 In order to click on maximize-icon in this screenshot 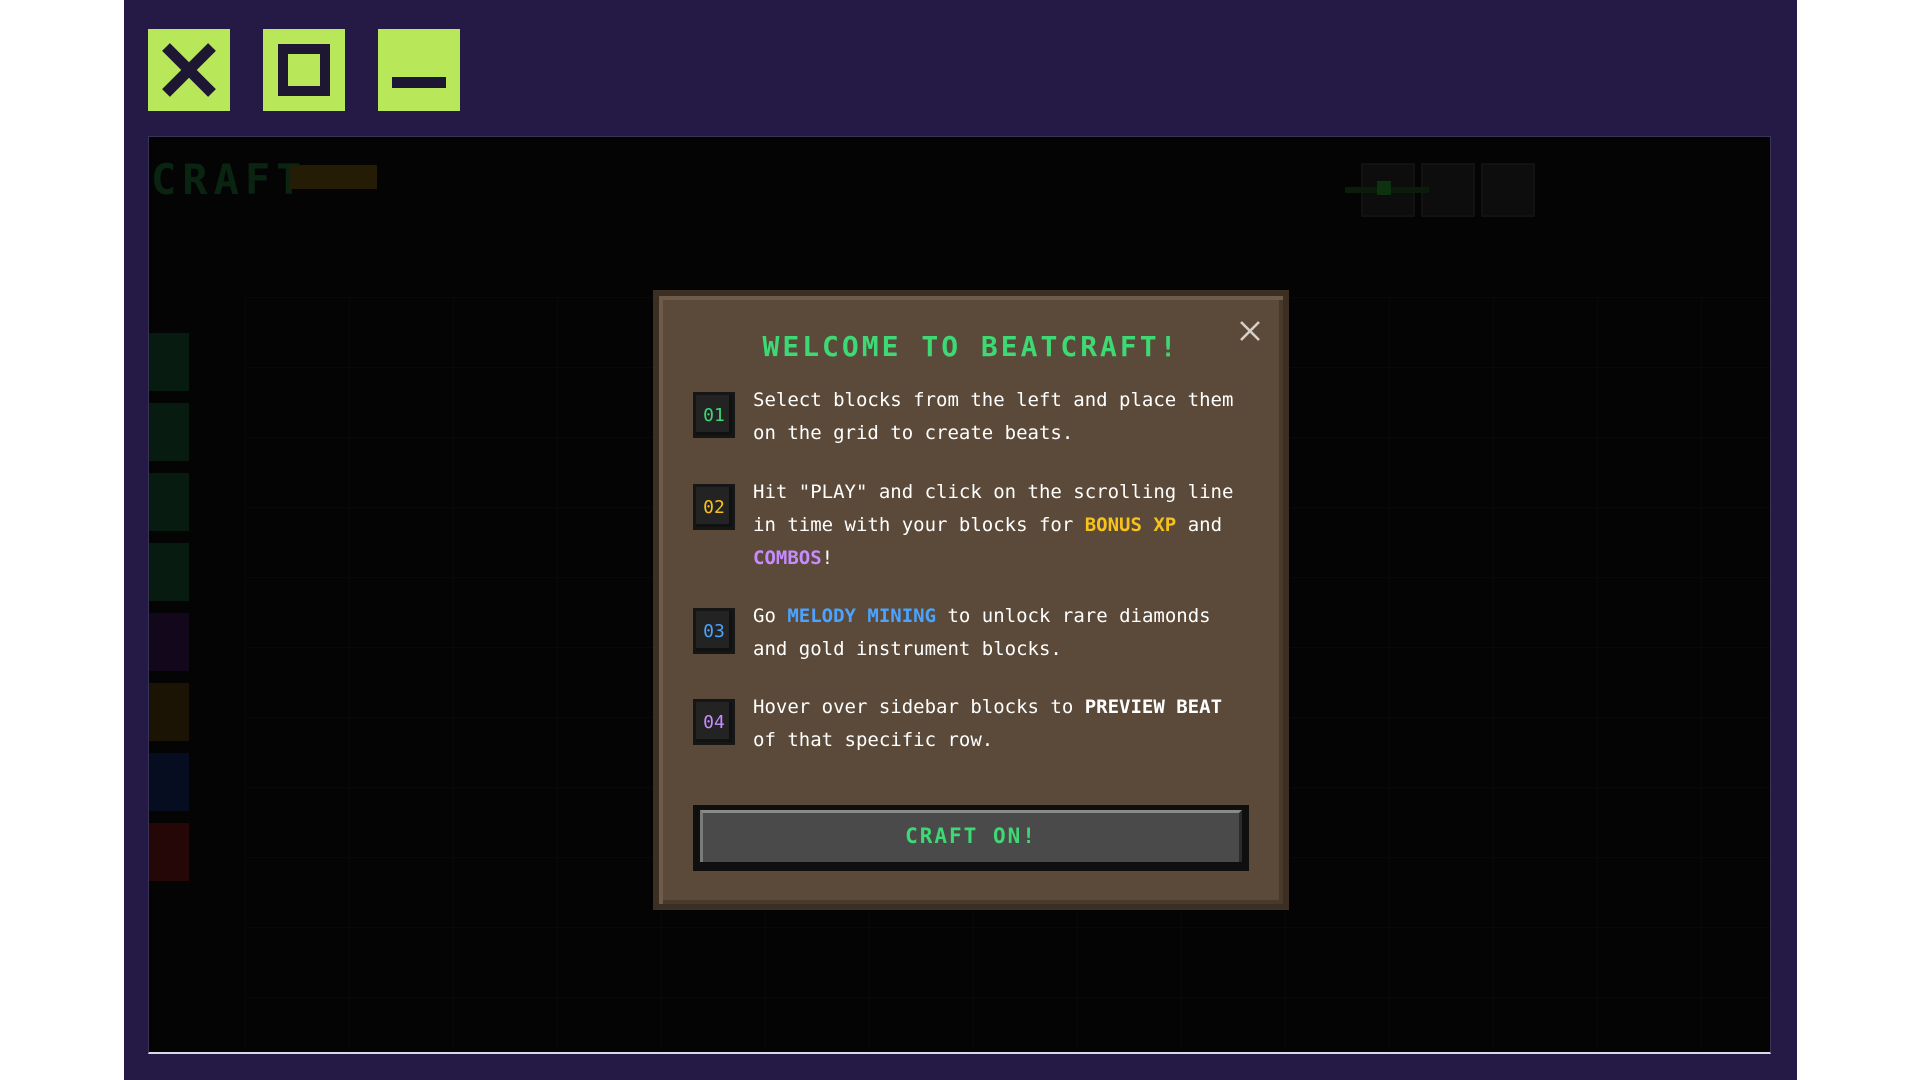, I will do `click(304, 70)`.